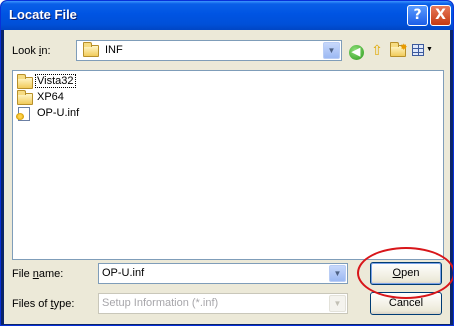 The width and height of the screenshot is (454, 326). I want to click on file-name: Vista32, so click(55, 81).